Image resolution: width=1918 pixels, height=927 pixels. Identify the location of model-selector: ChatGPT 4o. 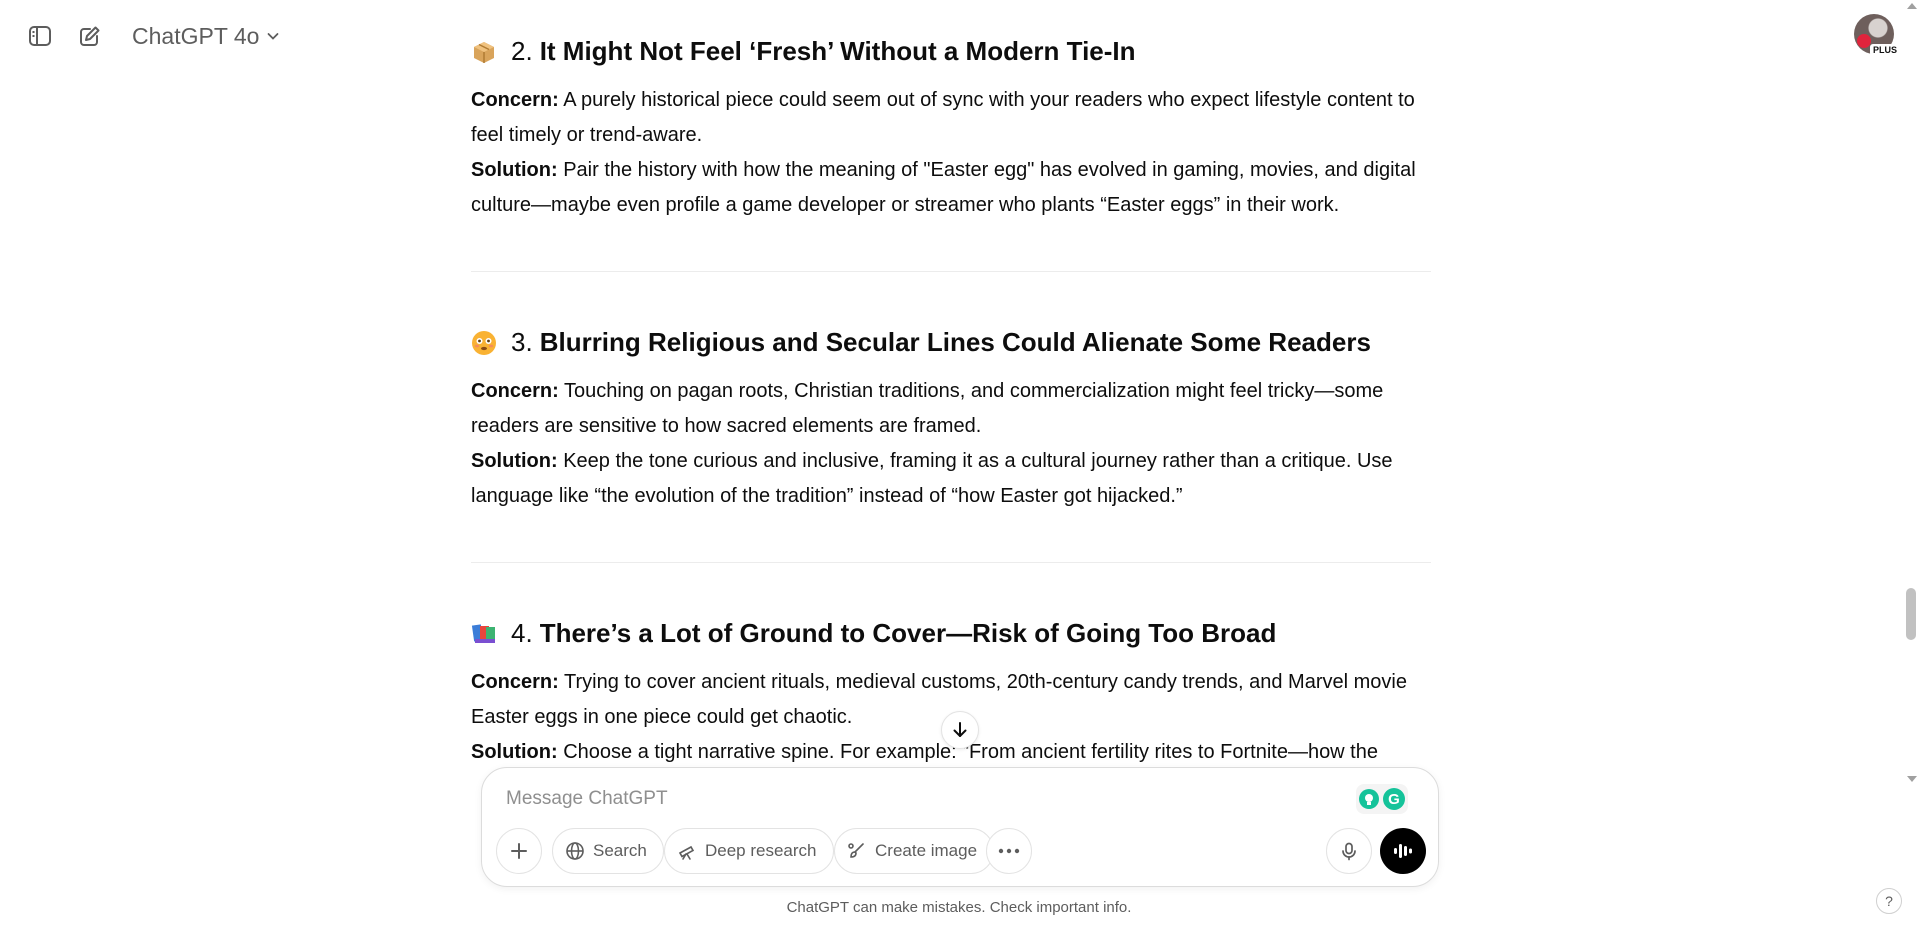
(206, 36).